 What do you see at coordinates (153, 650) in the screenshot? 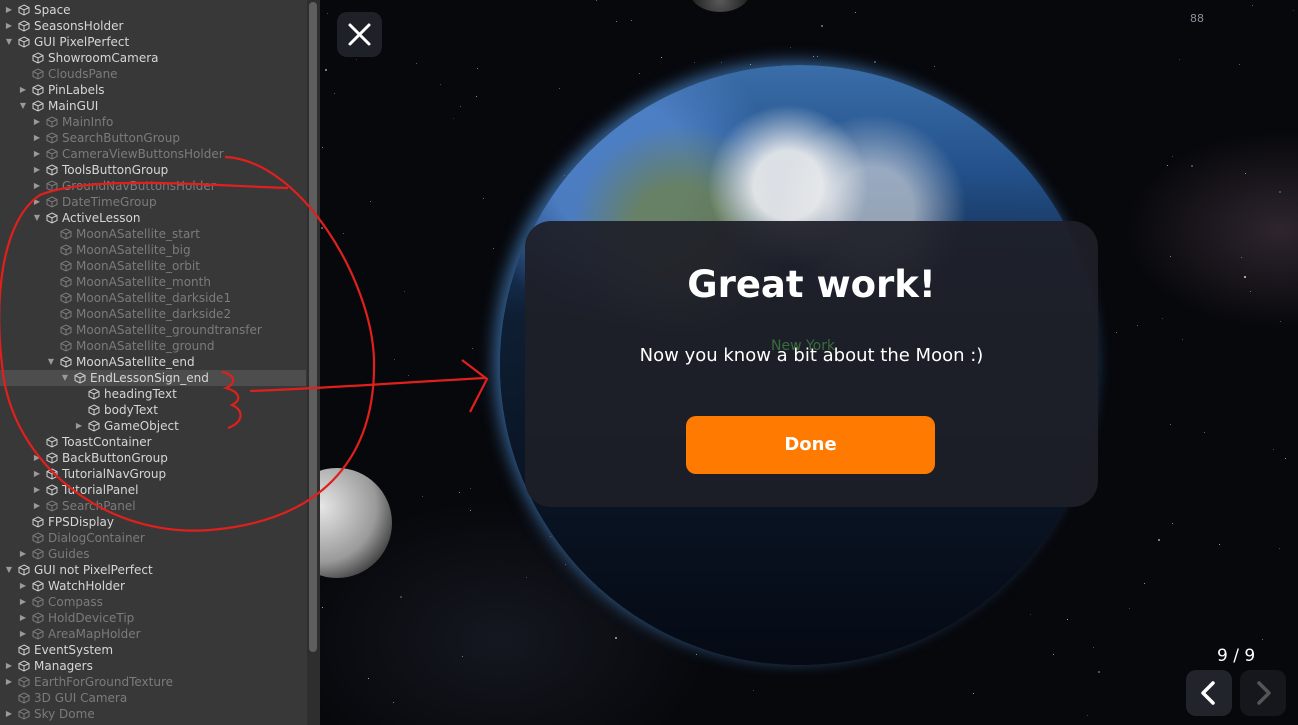
I see `hierarchy-item: EventSystem` at bounding box center [153, 650].